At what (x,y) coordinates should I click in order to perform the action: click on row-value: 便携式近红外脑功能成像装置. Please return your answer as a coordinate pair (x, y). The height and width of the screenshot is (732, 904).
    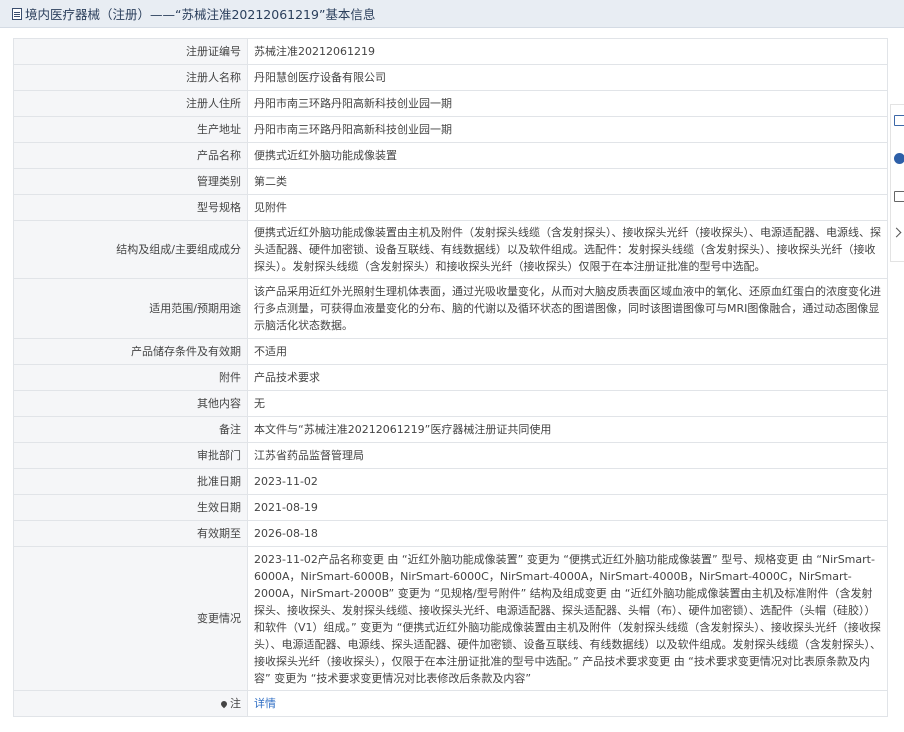
    Looking at the image, I should click on (567, 155).